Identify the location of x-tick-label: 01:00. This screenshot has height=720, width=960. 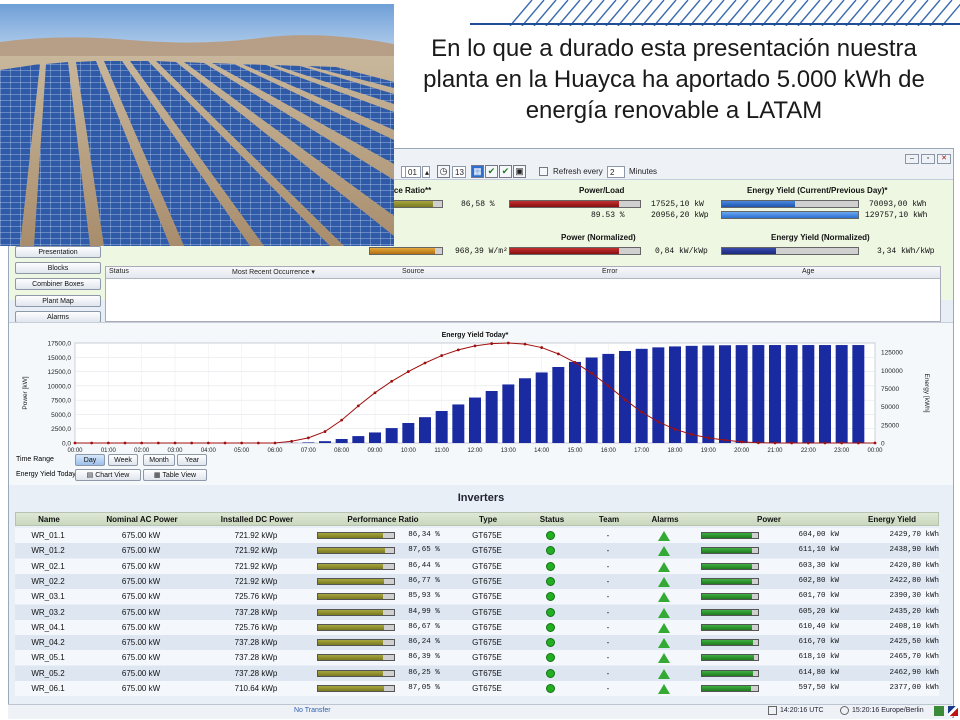
(109, 450).